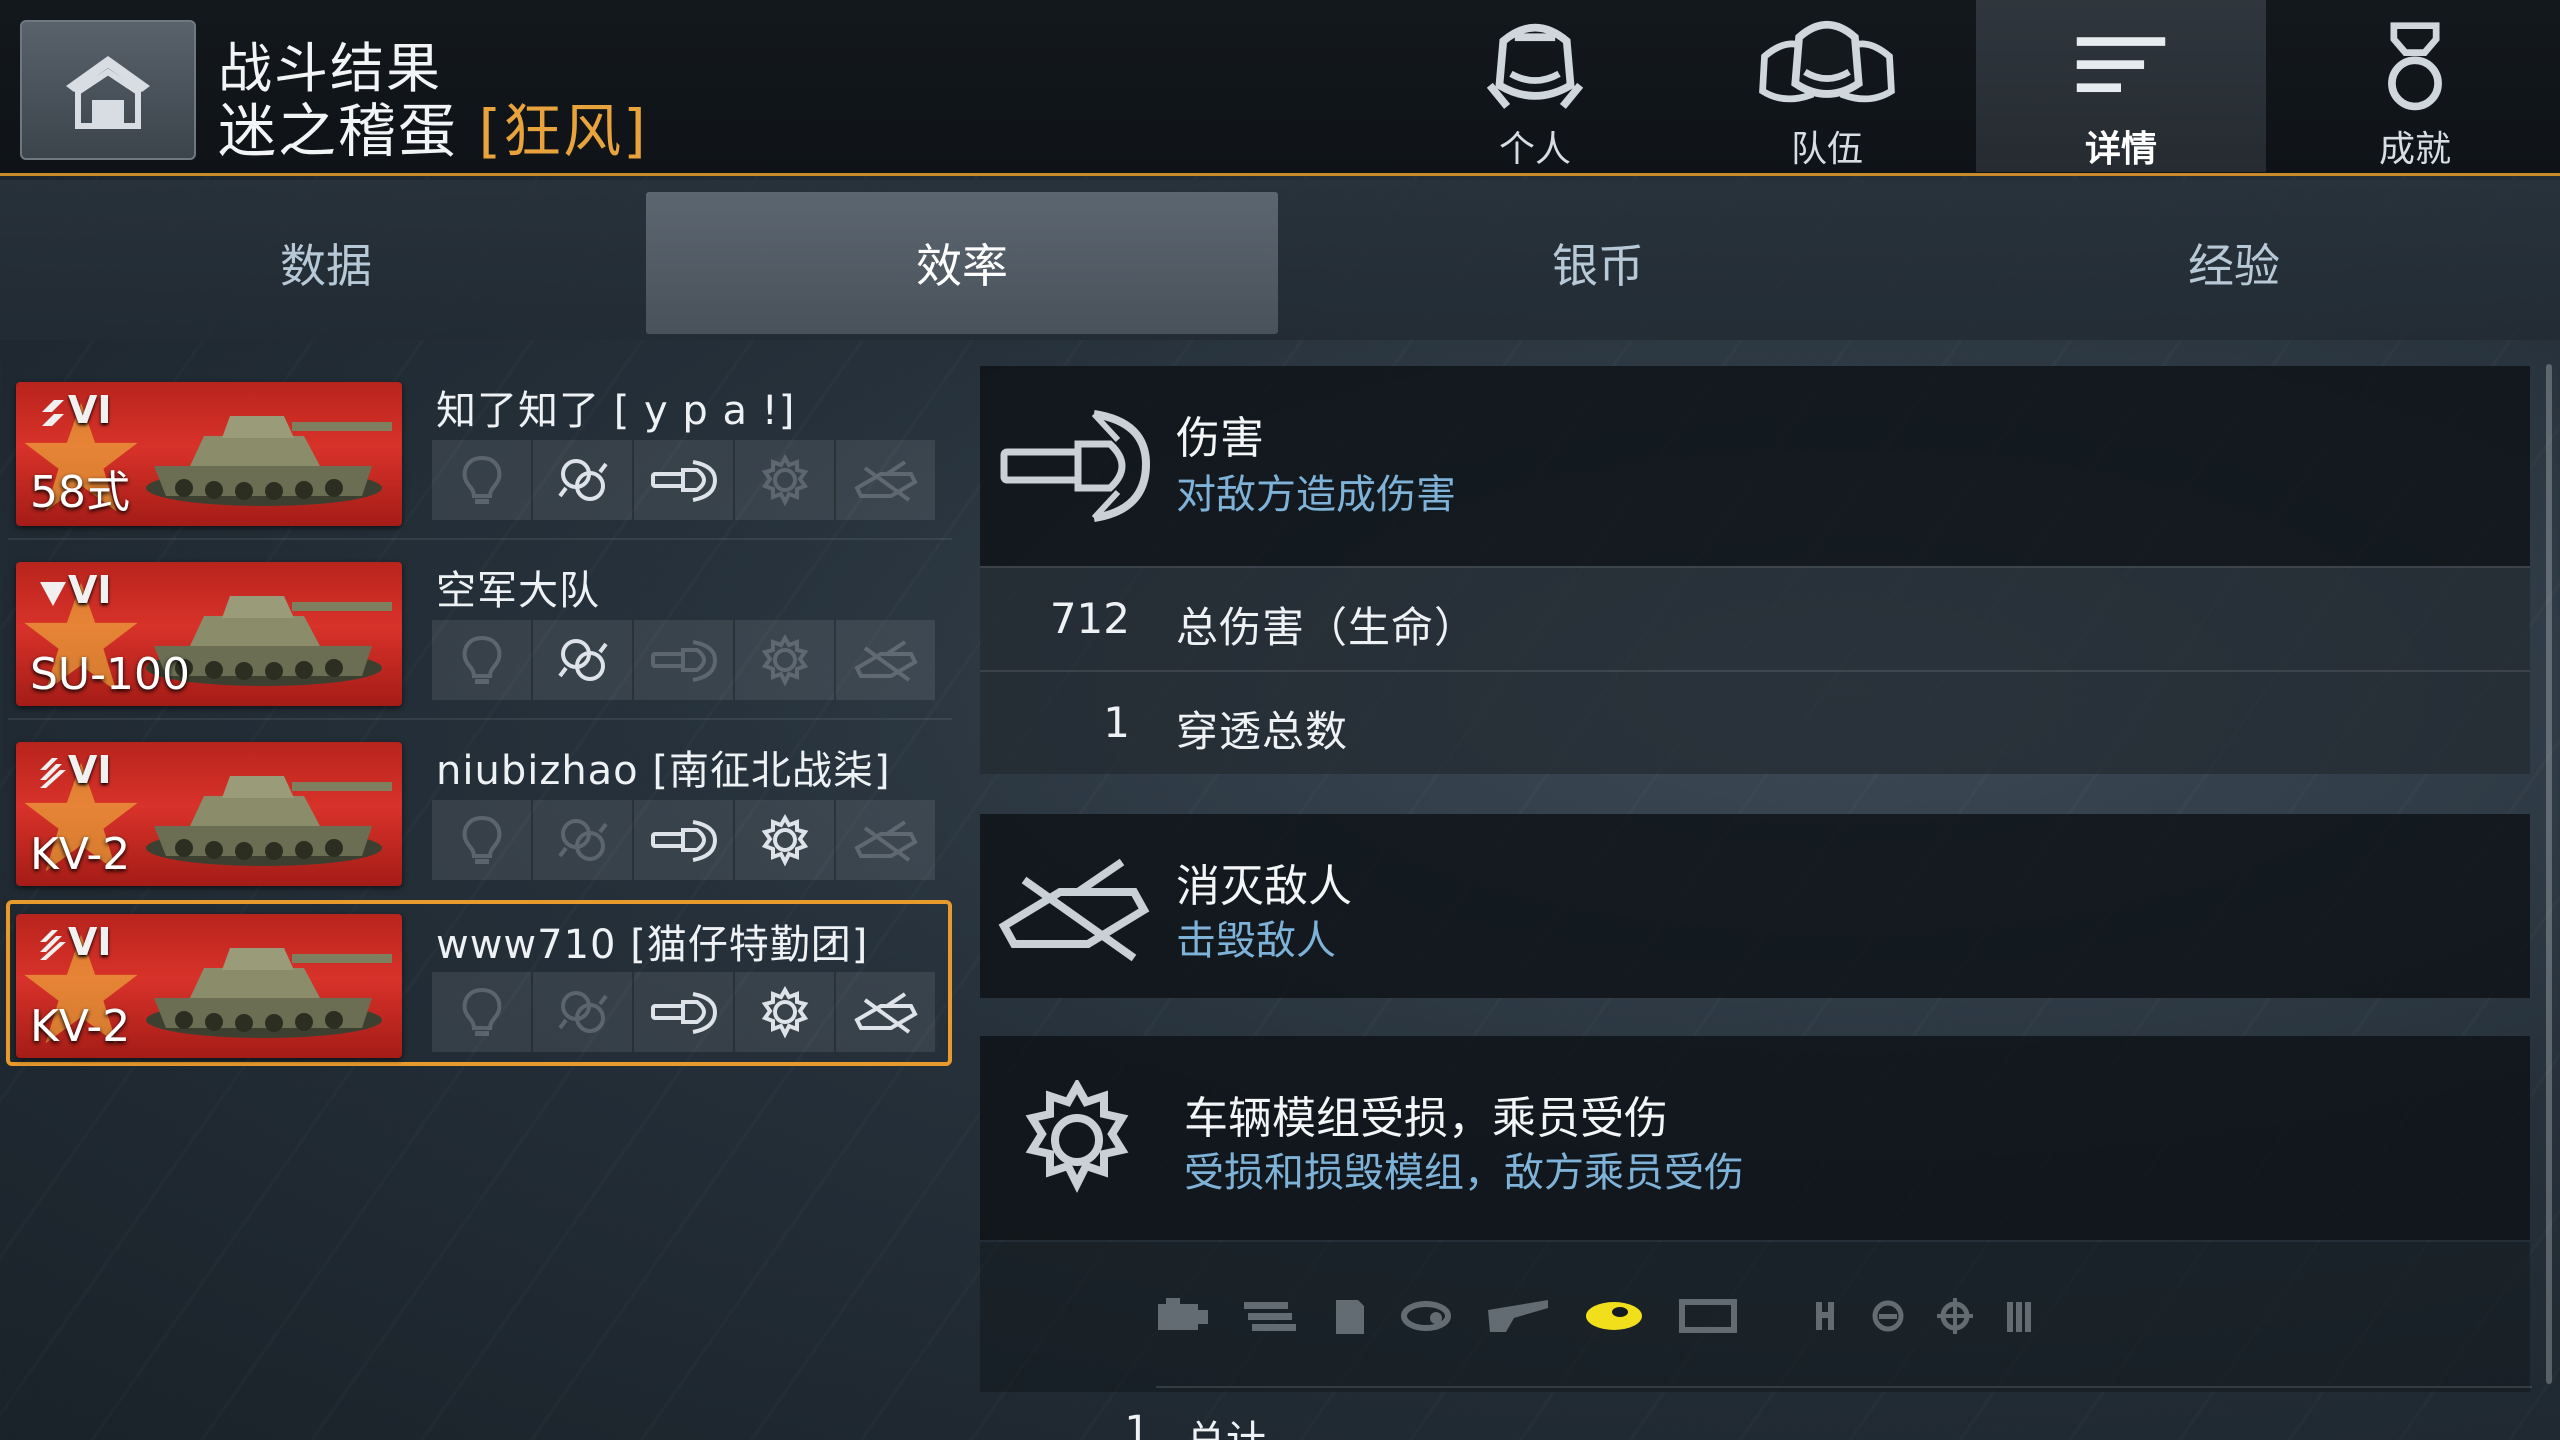 The width and height of the screenshot is (2560, 1440). Describe the element at coordinates (1755, 906) in the screenshot. I see `kills-section-header: 消灭敌人 击毁敌人` at that location.